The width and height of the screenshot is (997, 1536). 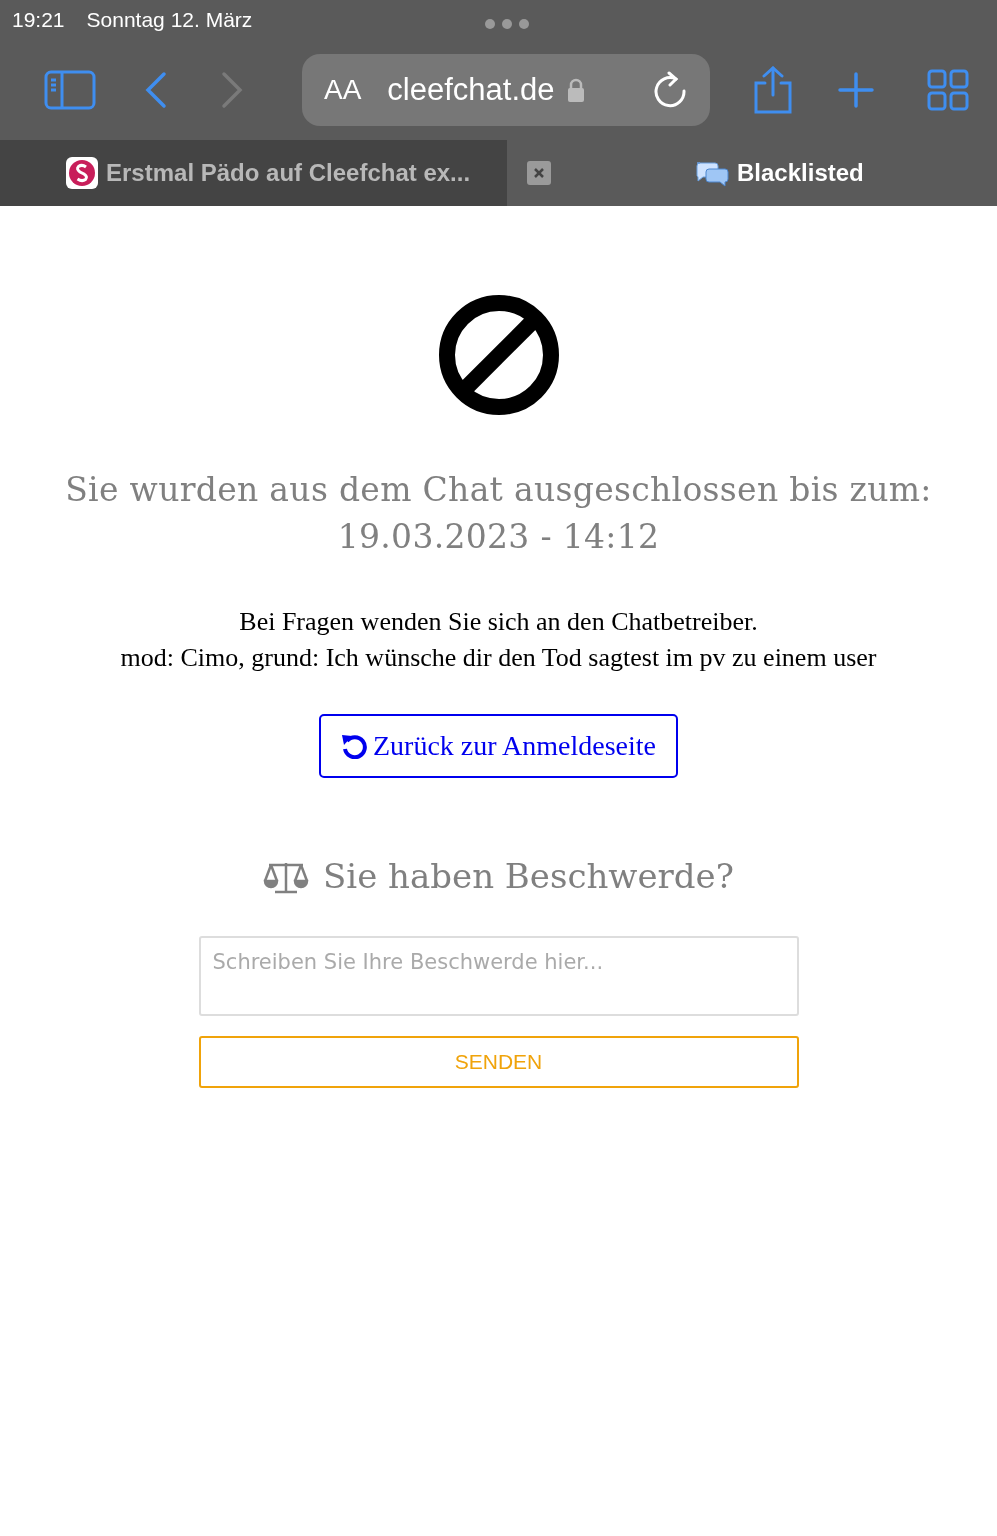 What do you see at coordinates (498, 355) in the screenshot?
I see `prohibited-icon` at bounding box center [498, 355].